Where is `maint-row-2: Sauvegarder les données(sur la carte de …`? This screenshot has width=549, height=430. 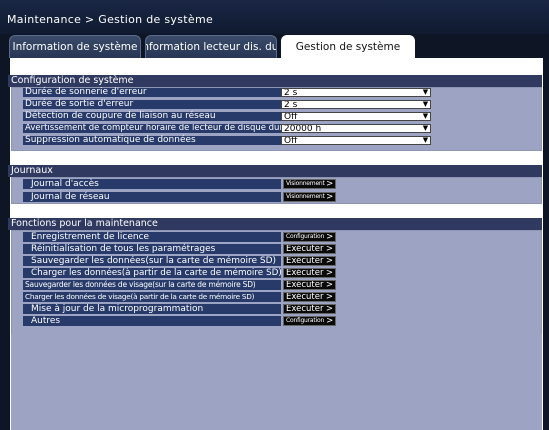 maint-row-2: Sauvegarder les données(sur la carte de … is located at coordinates (152, 261).